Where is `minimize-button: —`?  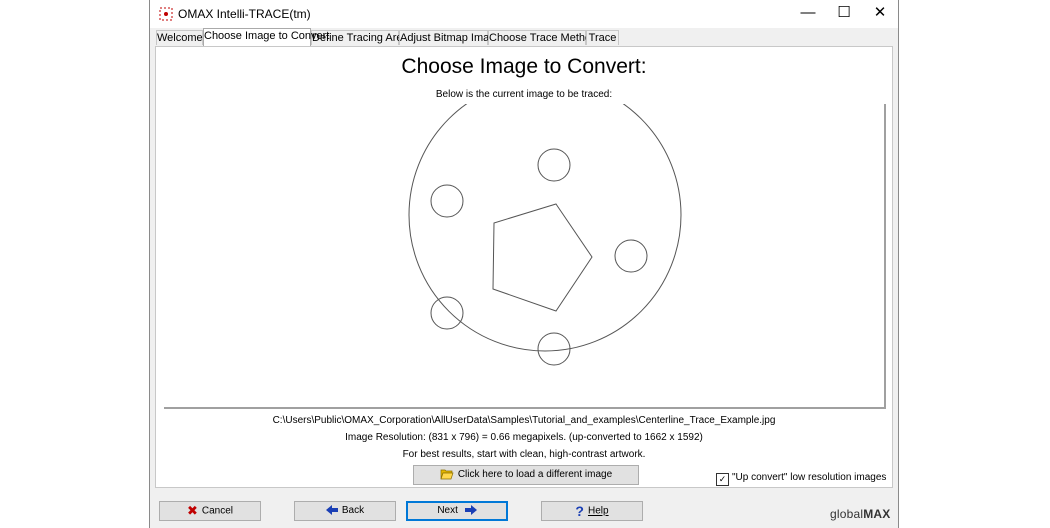
minimize-button: — is located at coordinates (808, 13).